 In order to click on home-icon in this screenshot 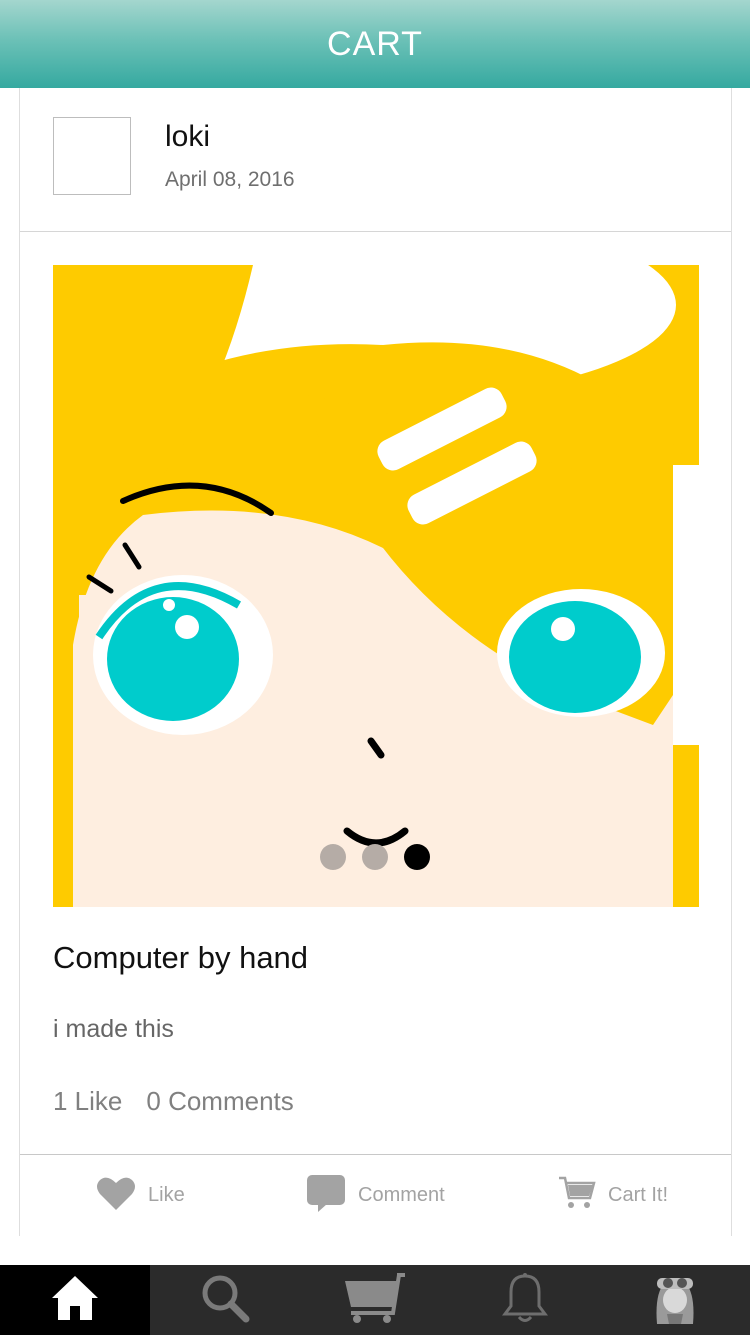, I will do `click(75, 1300)`.